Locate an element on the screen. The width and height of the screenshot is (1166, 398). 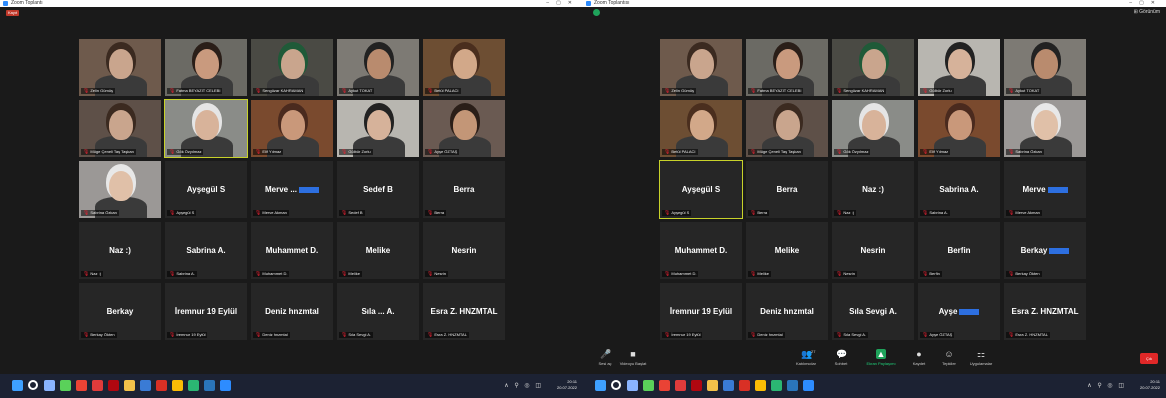
participants-button: 👥 Katılımcılar is located at coordinates (806, 357).